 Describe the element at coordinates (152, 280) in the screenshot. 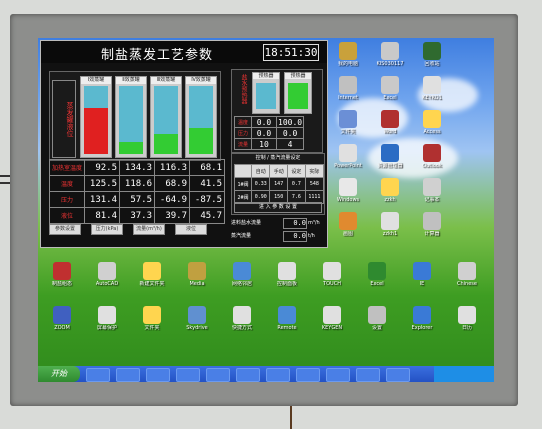

I see `desktop-icon: 新建文件夹` at that location.